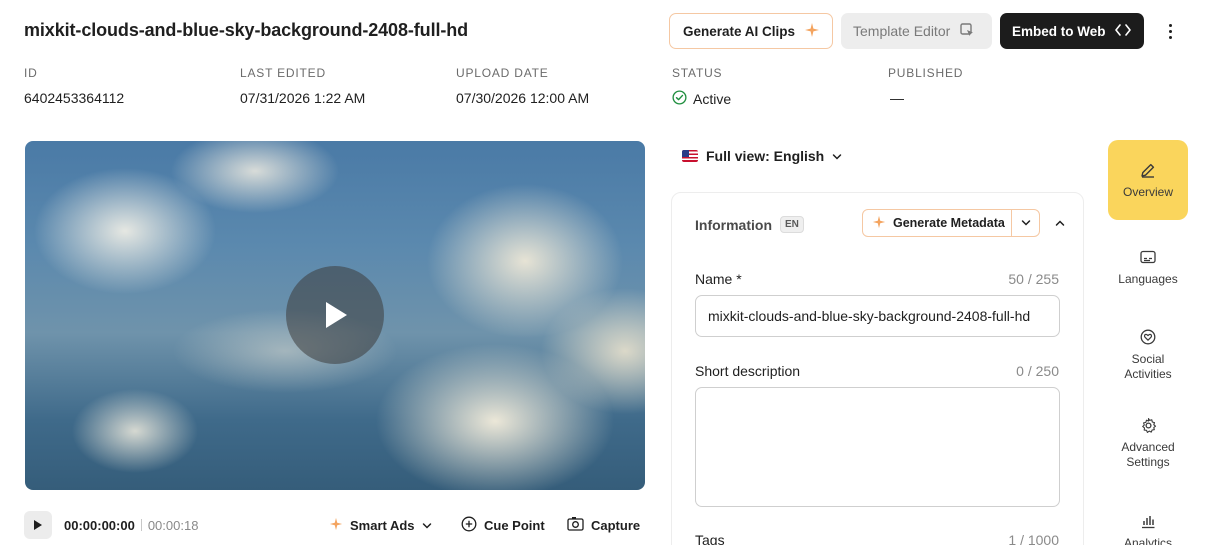 Image resolution: width=1205 pixels, height=545 pixels. Describe the element at coordinates (1148, 267) in the screenshot. I see `nav-languages: Languages` at that location.